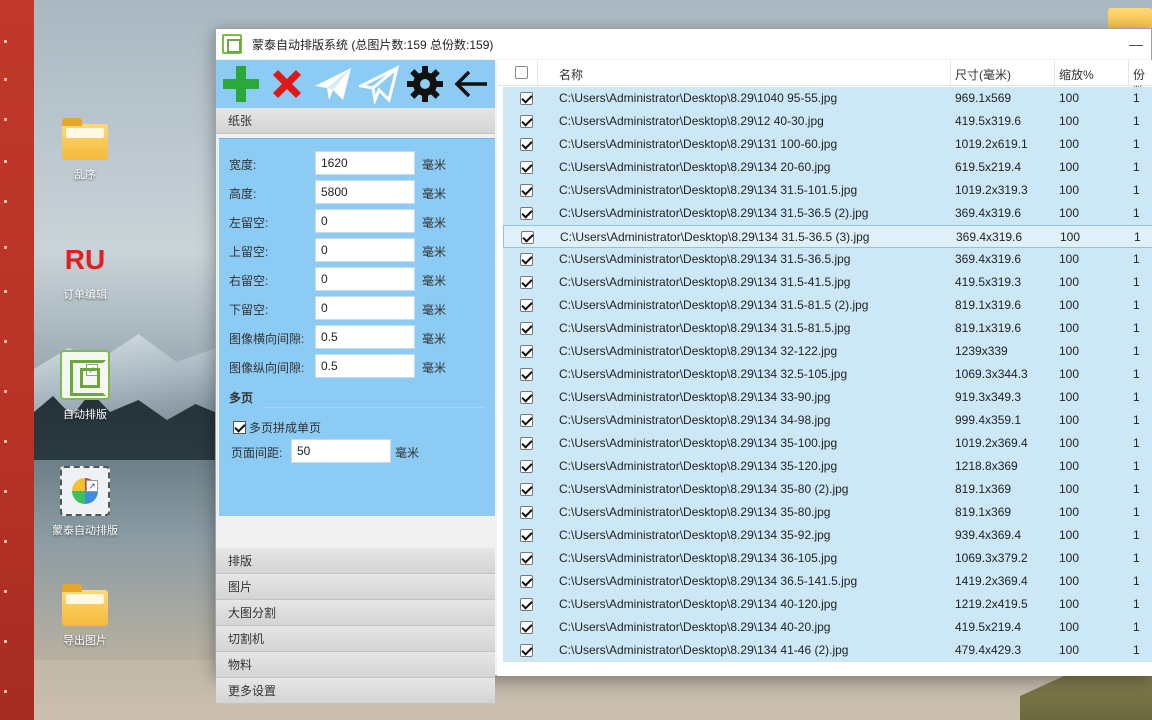  Describe the element at coordinates (355, 613) in the screenshot. I see `section-split: 大图分割` at that location.